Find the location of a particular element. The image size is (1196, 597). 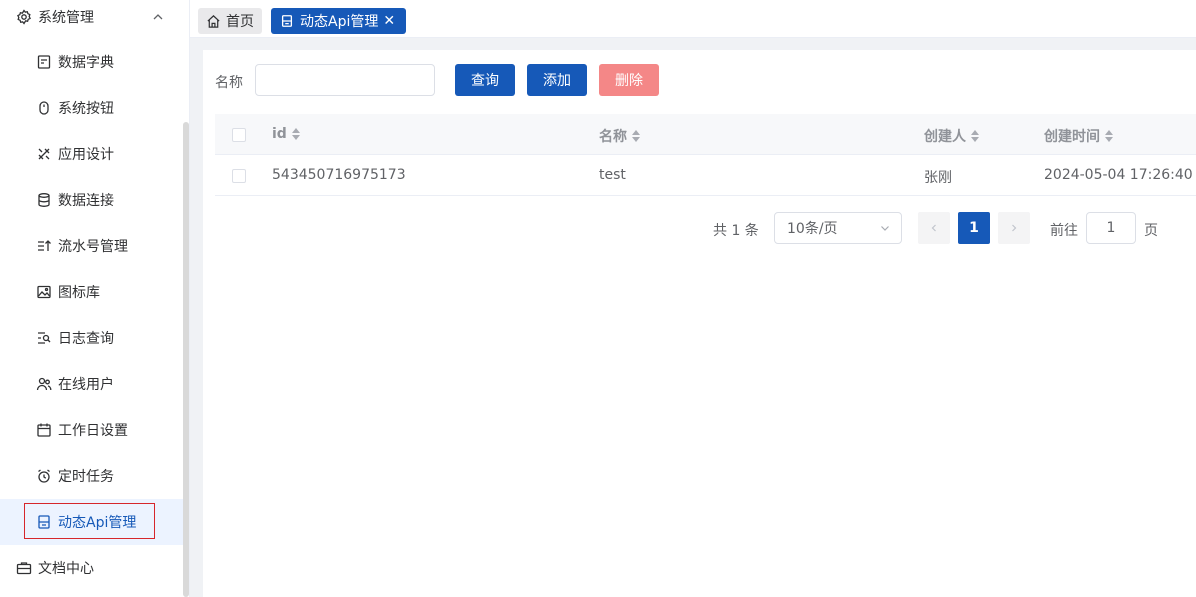

select-all-checkbox is located at coordinates (239, 135).